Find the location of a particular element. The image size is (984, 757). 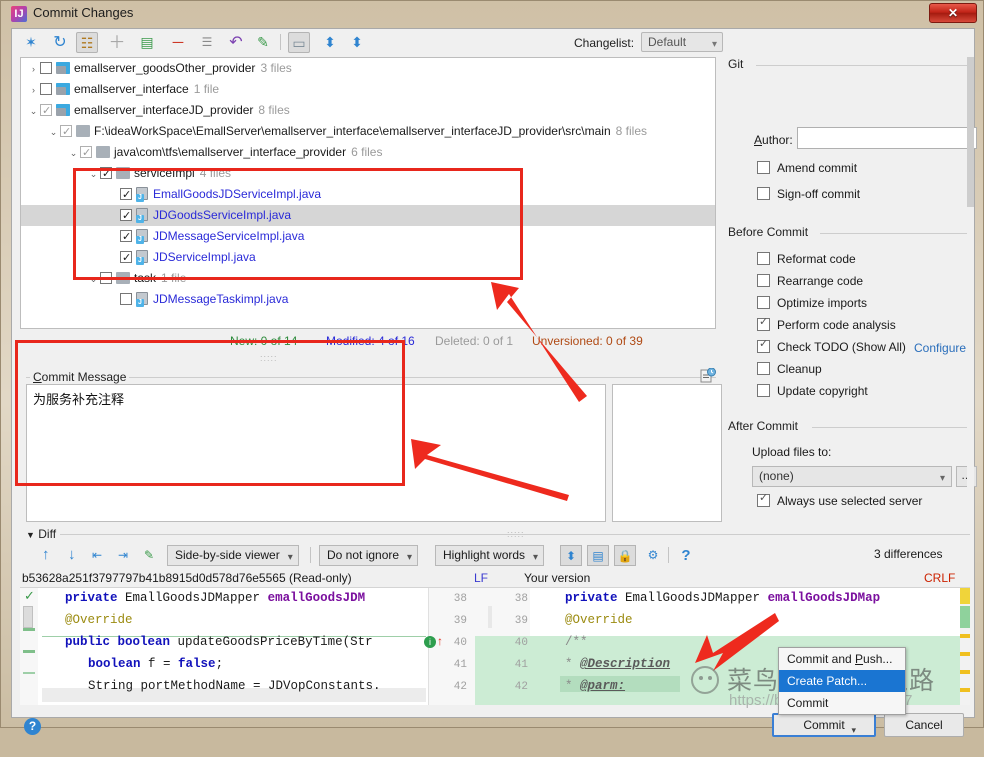

refresh-icon: ↻ is located at coordinates (60, 42).